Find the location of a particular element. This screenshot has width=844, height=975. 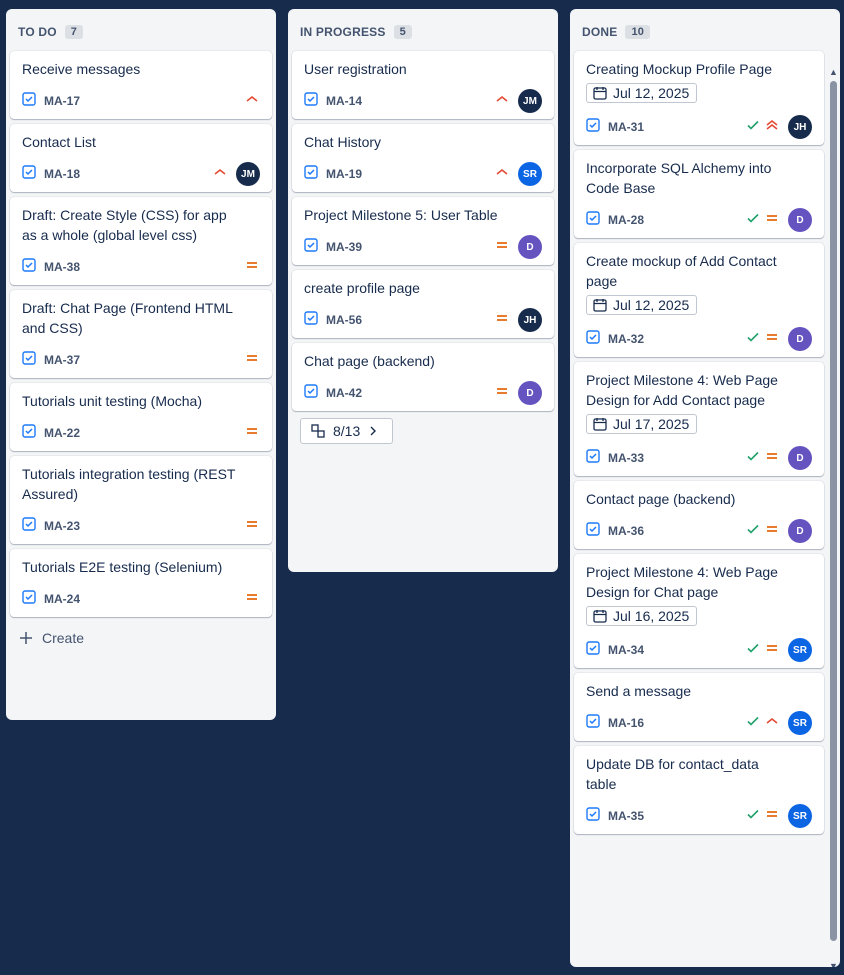

issue-key-group: MA-37 is located at coordinates (51, 360).